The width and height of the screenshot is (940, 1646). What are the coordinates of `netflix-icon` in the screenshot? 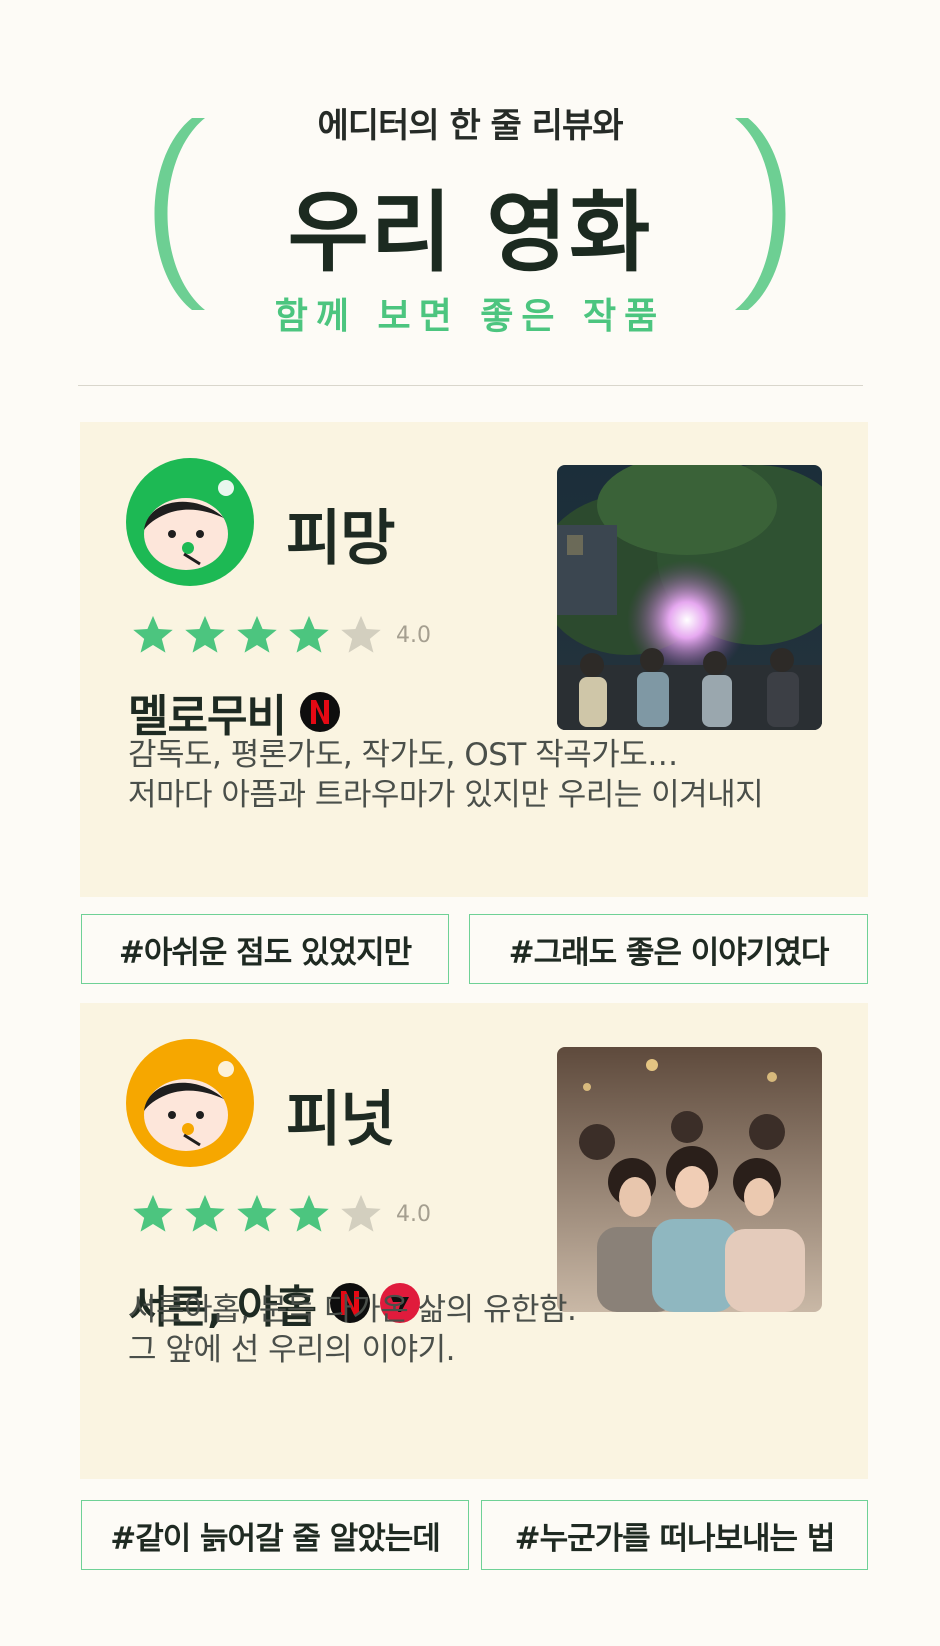 It's located at (319, 712).